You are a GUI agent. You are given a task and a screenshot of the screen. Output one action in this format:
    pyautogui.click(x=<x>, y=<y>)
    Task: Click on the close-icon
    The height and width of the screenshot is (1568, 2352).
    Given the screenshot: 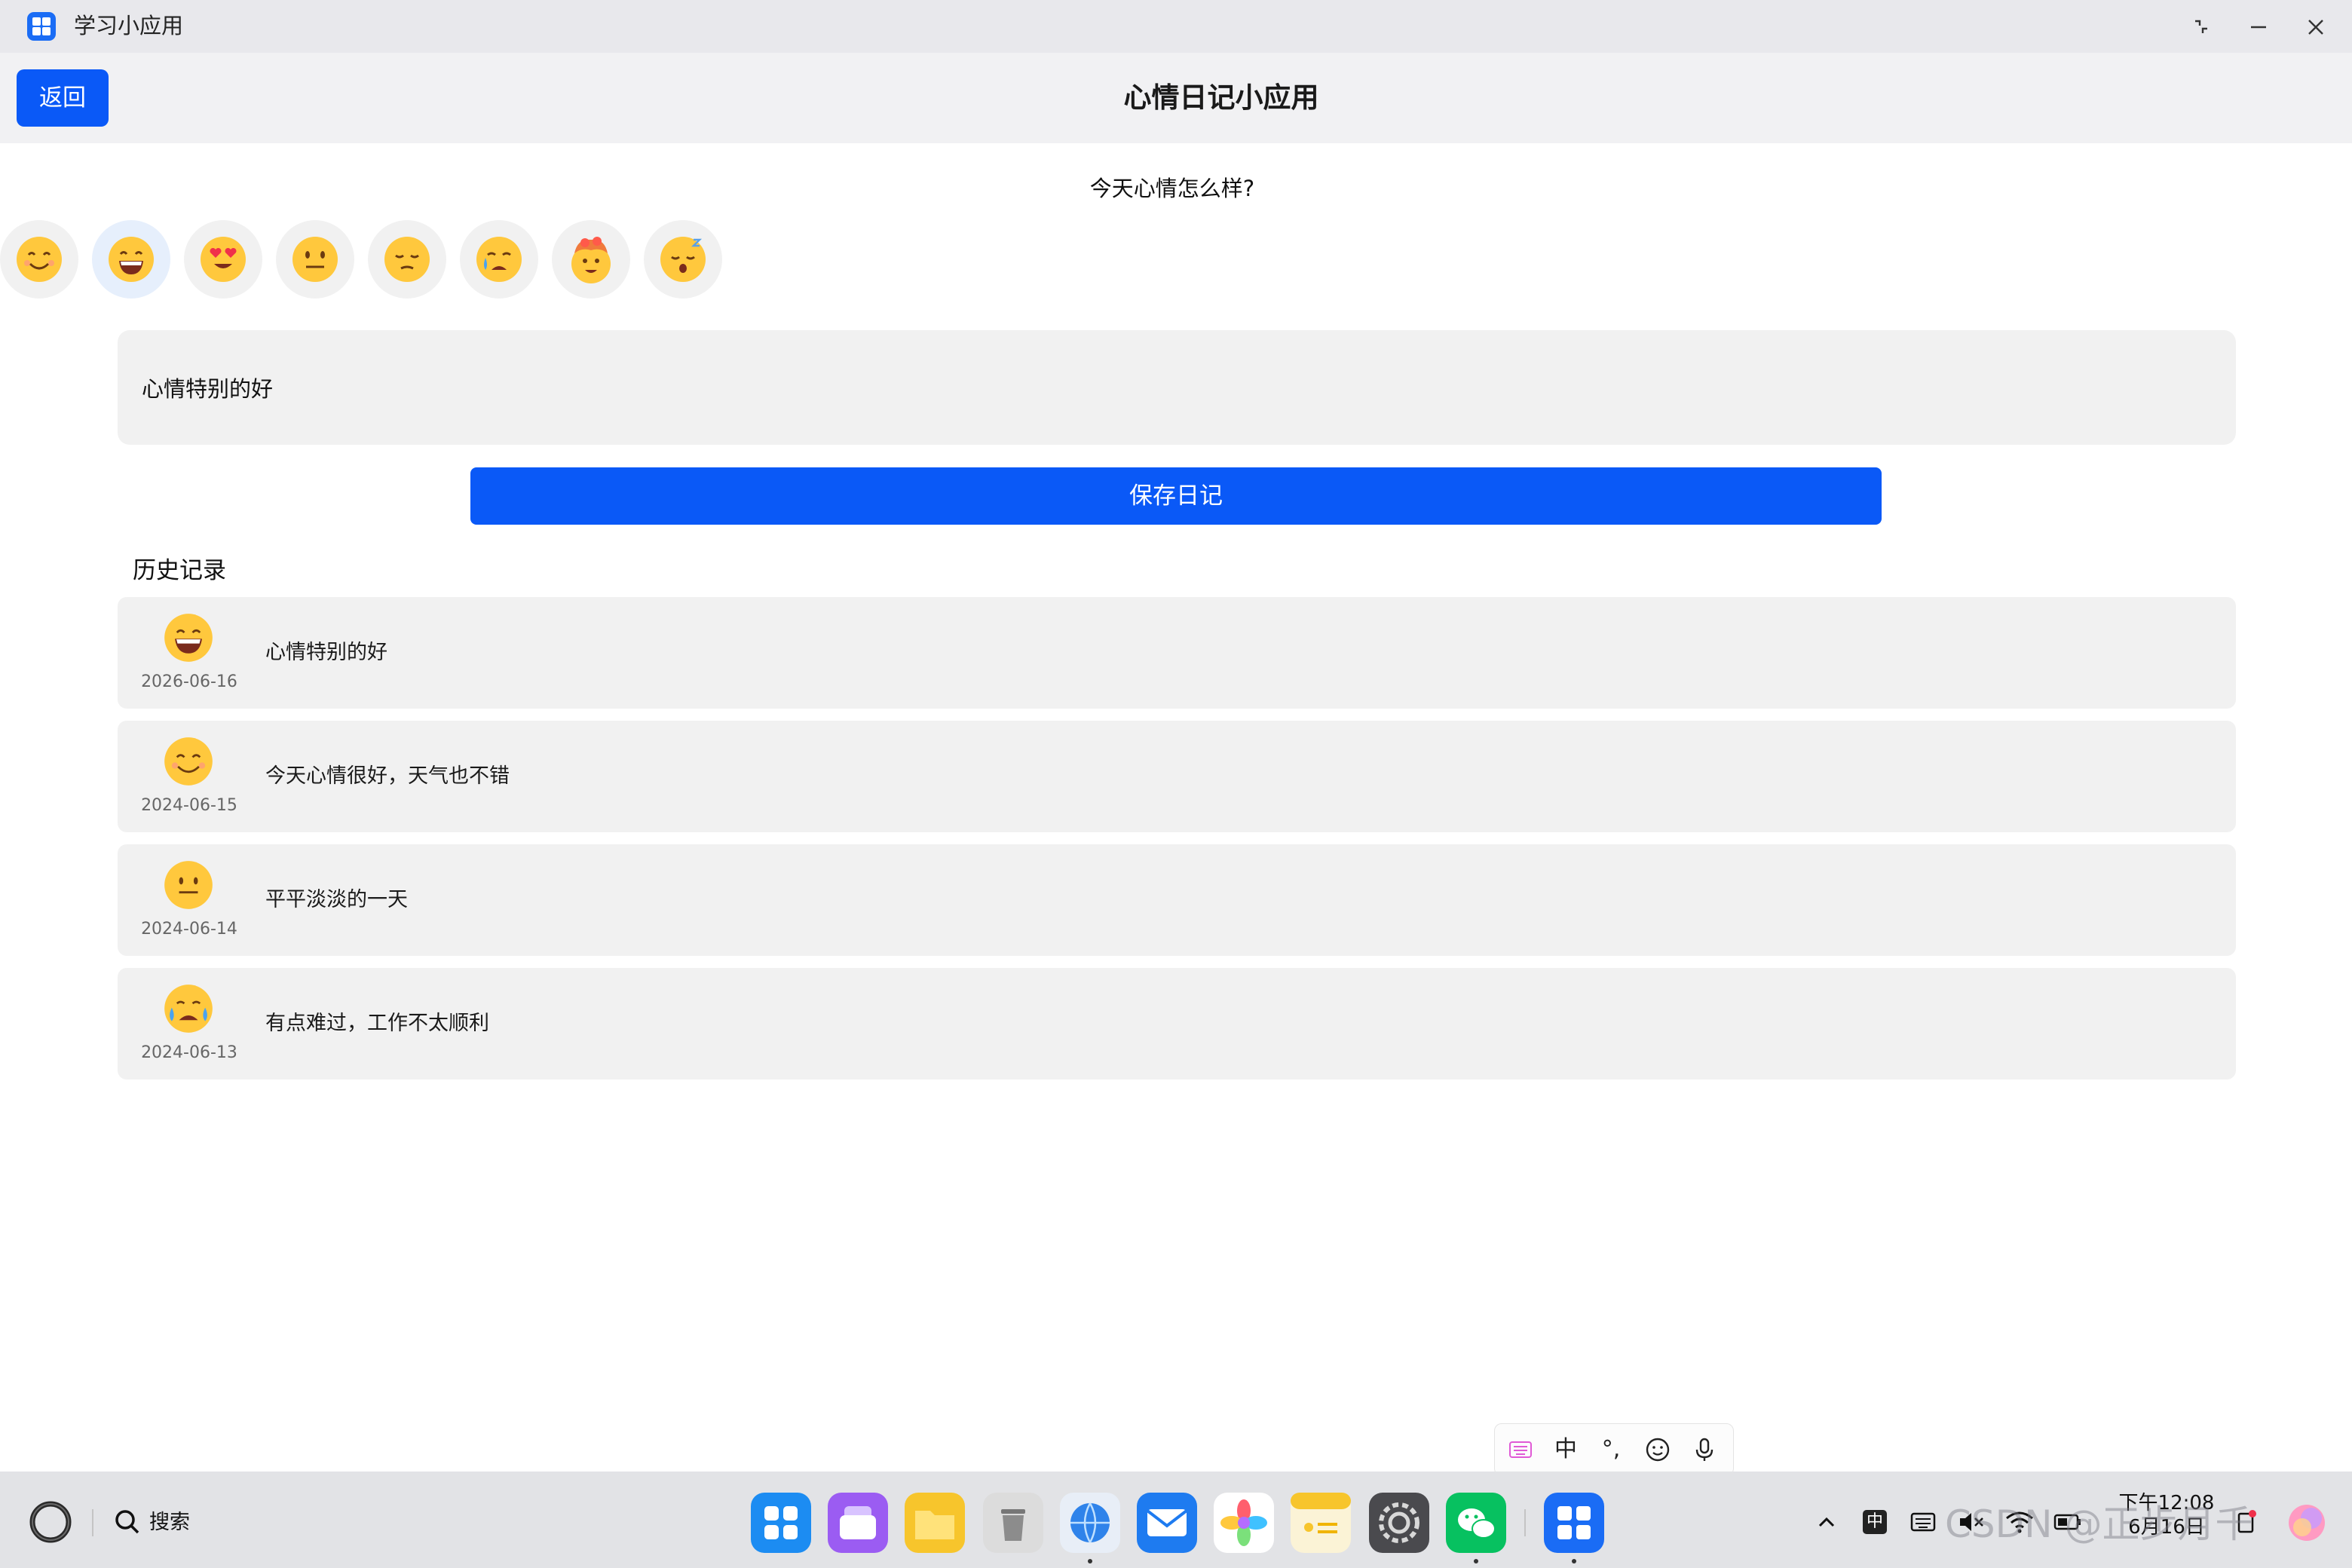 What is the action you would take?
    pyautogui.click(x=2315, y=27)
    